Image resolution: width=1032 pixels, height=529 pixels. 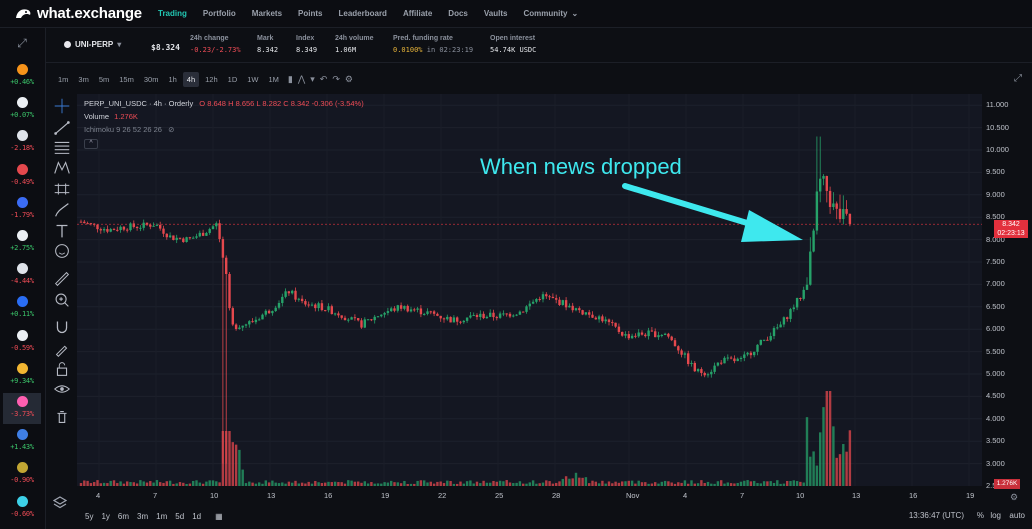 What do you see at coordinates (22, 275) in the screenshot?
I see `sidebar-market-item: -4.44%` at bounding box center [22, 275].